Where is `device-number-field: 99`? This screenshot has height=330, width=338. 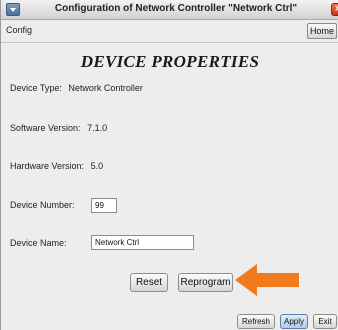
device-number-field: 99 is located at coordinates (104, 205).